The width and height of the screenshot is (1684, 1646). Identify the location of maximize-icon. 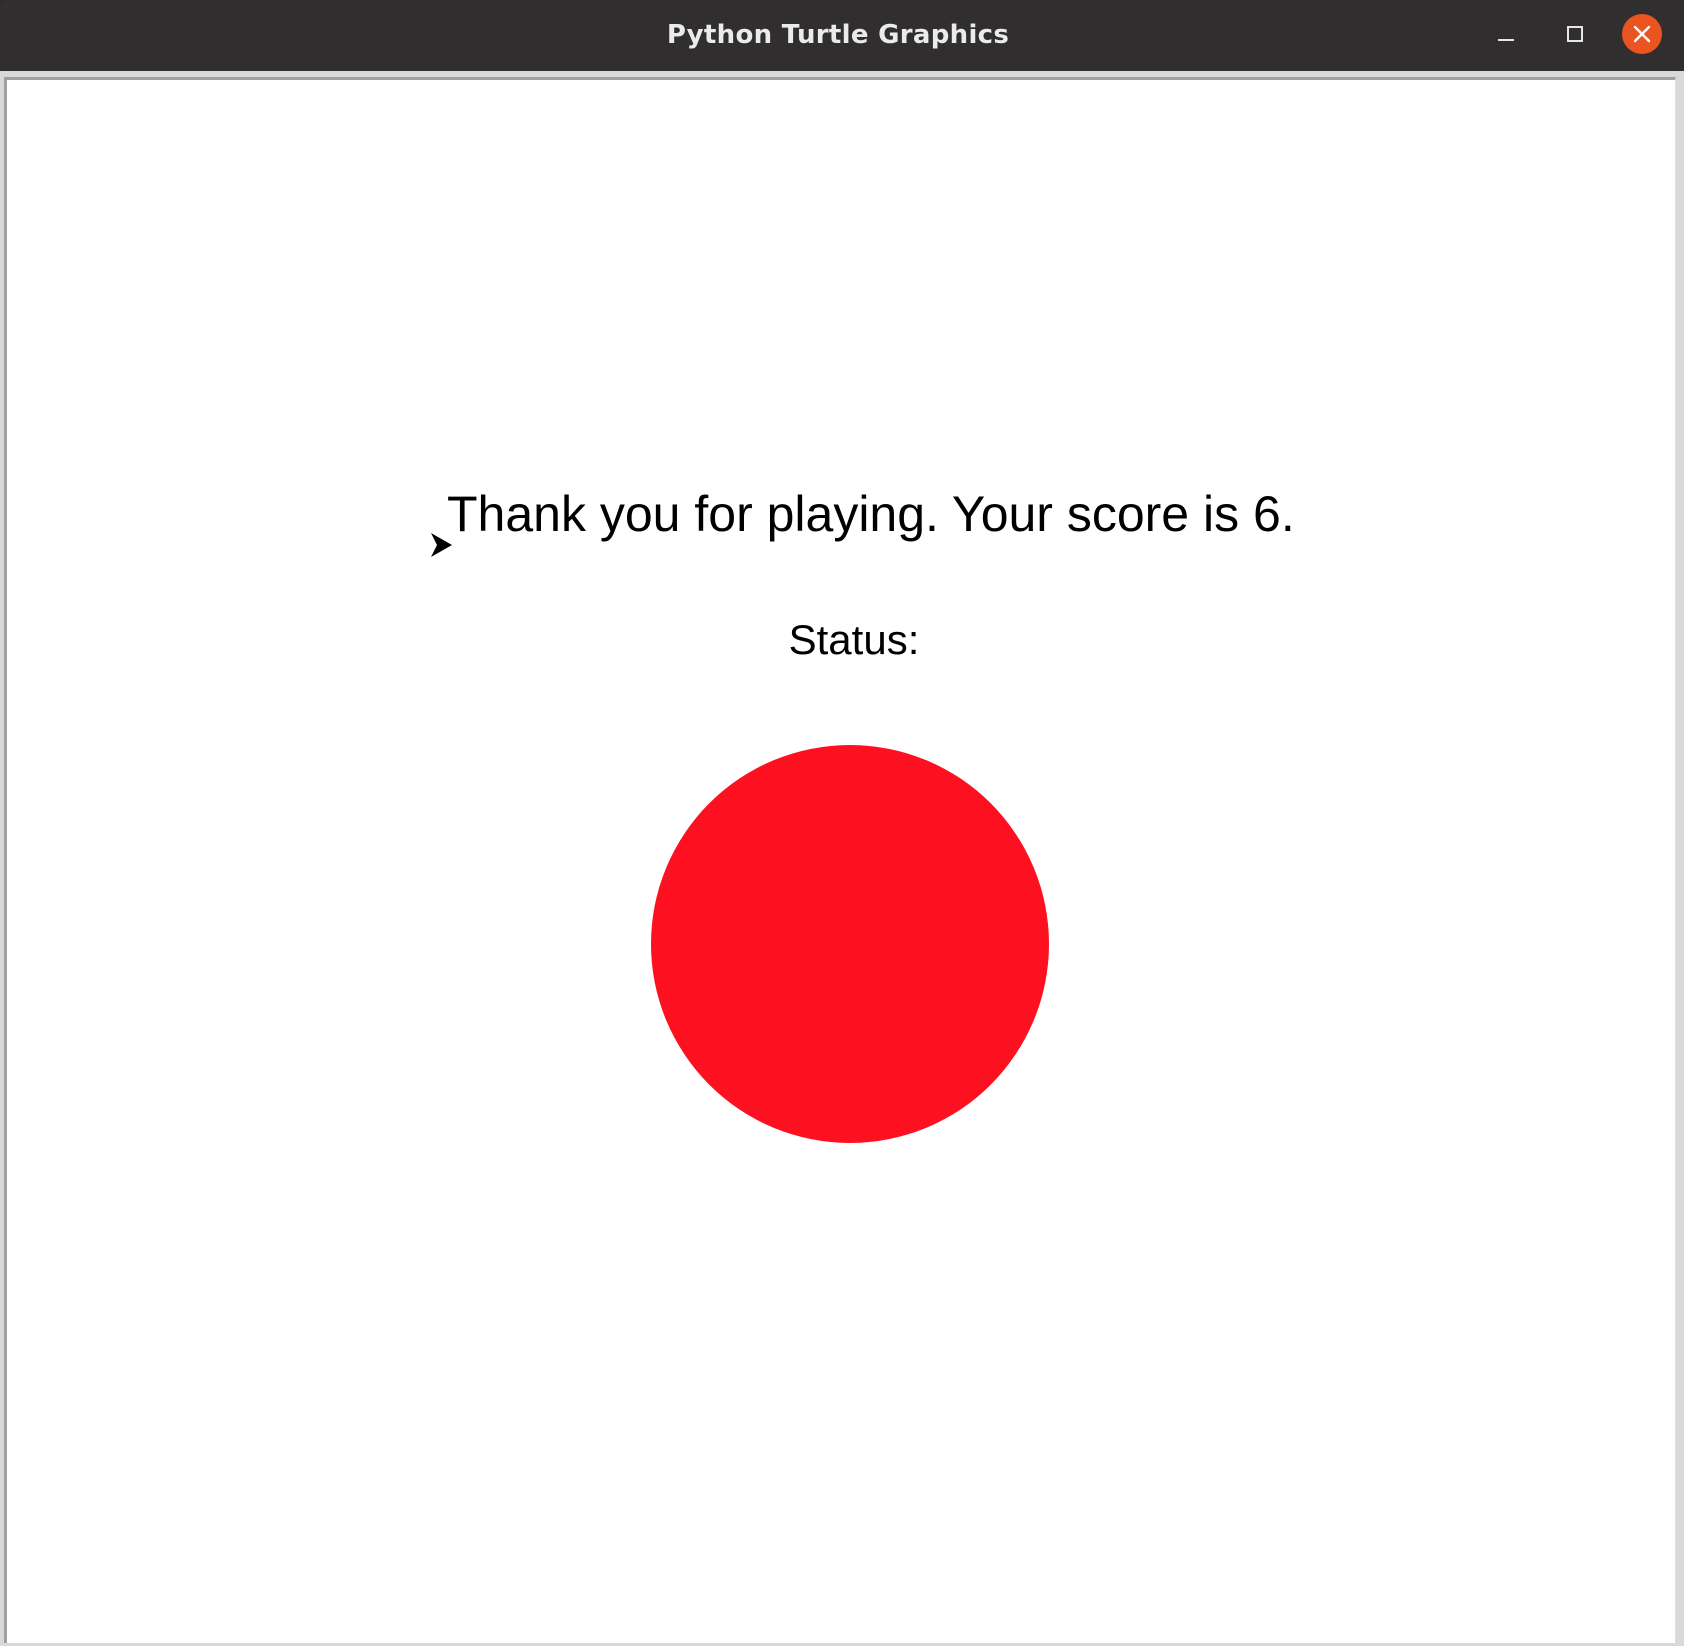
(1575, 34).